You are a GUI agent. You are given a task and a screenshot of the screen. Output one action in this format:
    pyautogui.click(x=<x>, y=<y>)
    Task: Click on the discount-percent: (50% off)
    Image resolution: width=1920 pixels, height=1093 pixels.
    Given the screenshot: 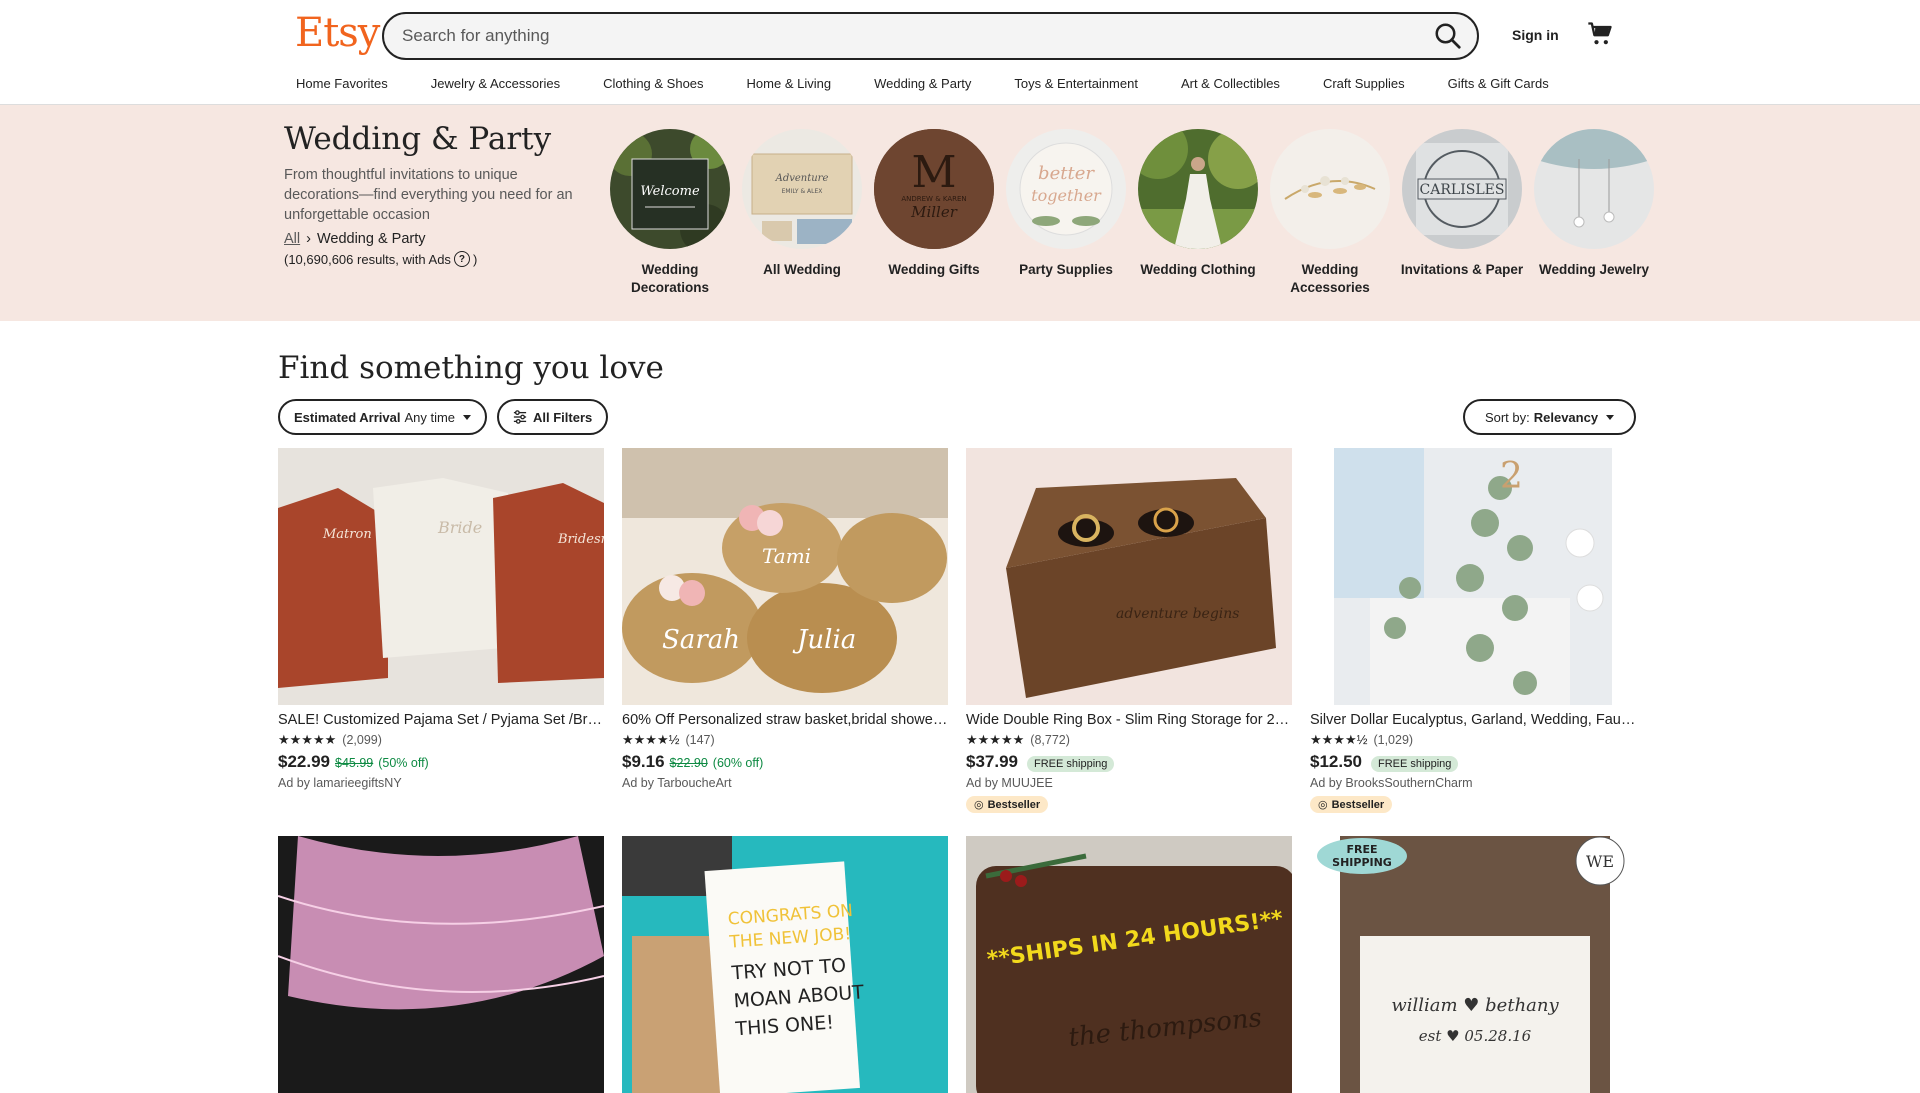 What is the action you would take?
    pyautogui.click(x=403, y=763)
    